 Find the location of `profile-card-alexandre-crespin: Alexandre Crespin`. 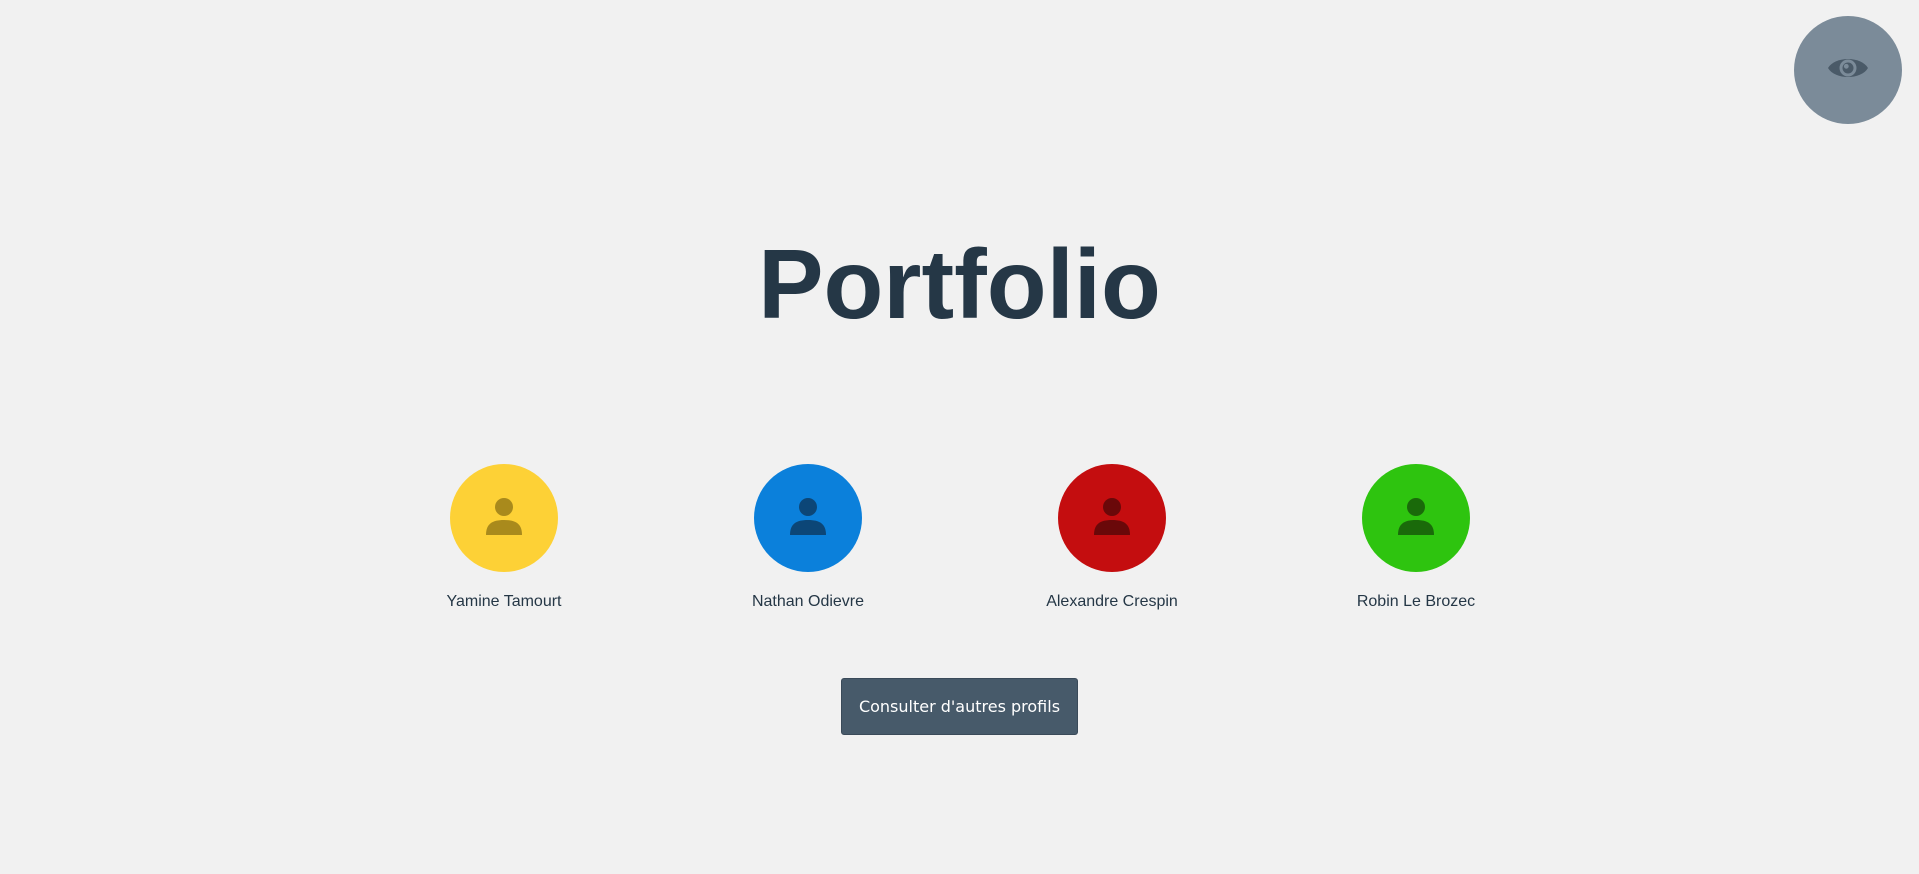

profile-card-alexandre-crespin: Alexandre Crespin is located at coordinates (1112, 537).